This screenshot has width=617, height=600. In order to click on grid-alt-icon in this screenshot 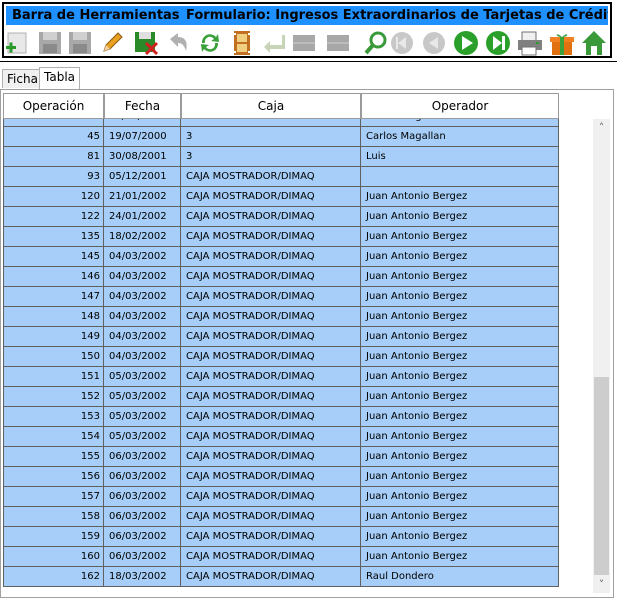, I will do `click(338, 43)`.